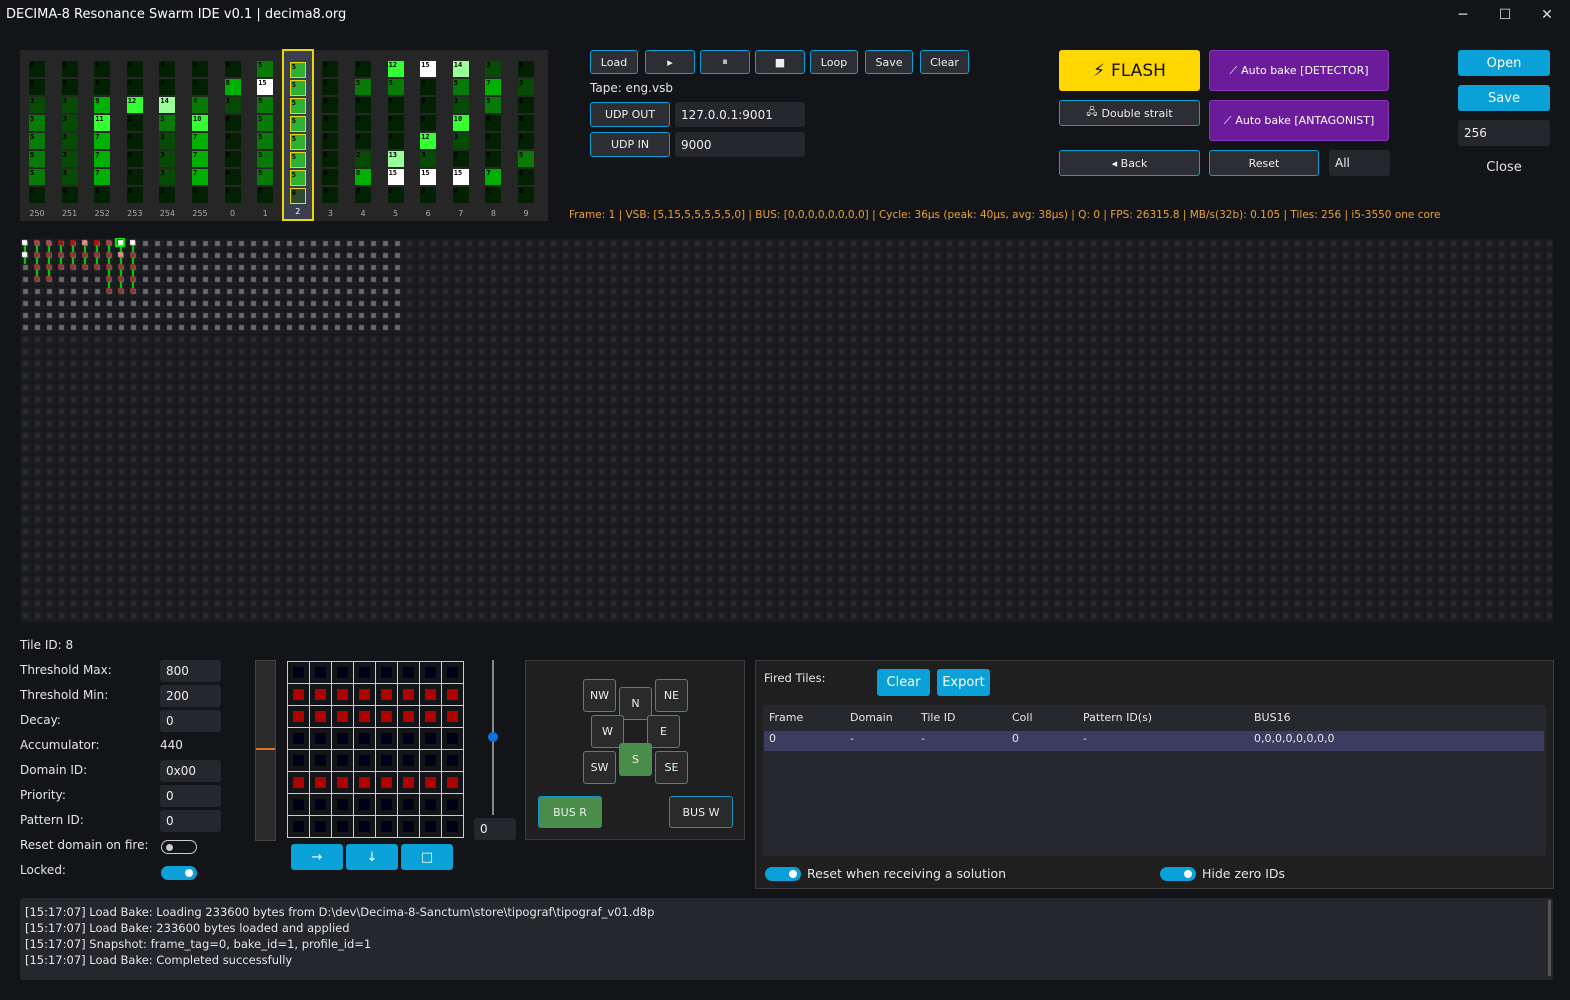  I want to click on pause-icon: ⏸, so click(725, 62).